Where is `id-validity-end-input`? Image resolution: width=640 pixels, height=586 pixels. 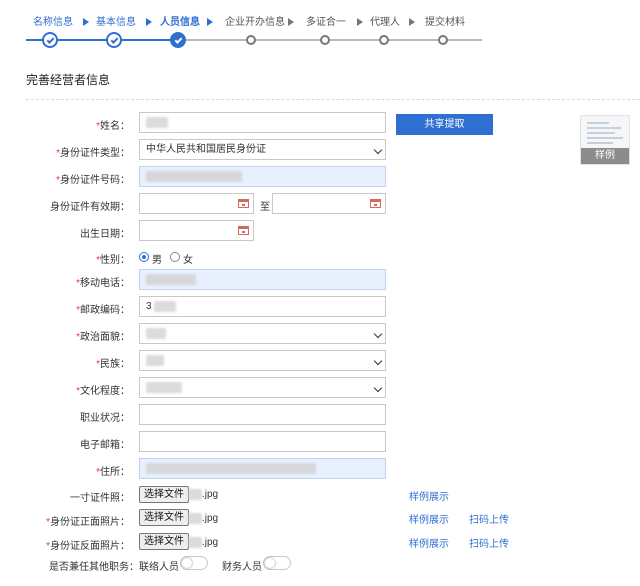
id-validity-end-input is located at coordinates (329, 203).